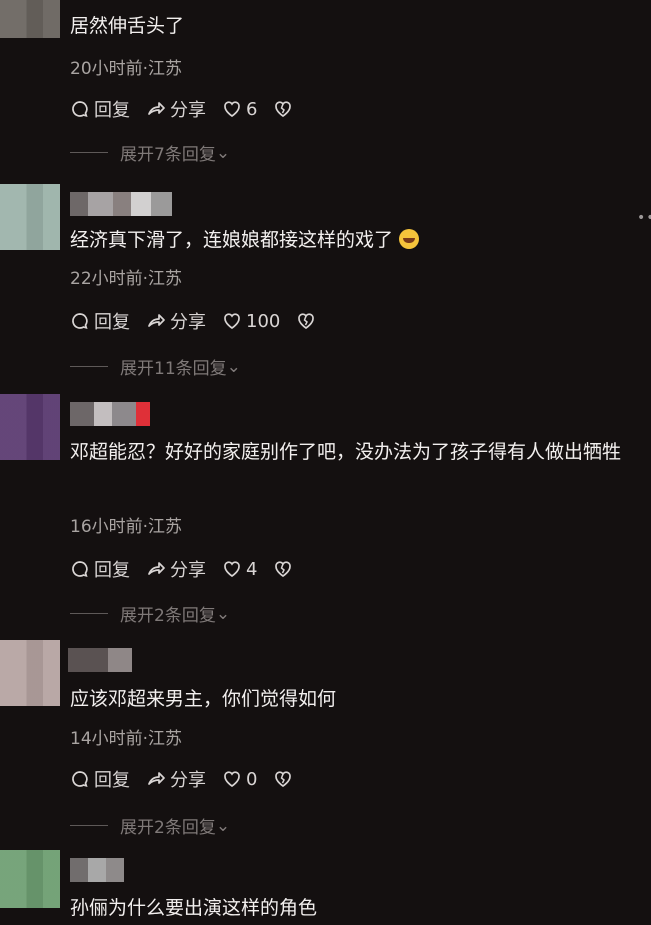  I want to click on comment-meta: 20小时前·江苏, so click(126, 69).